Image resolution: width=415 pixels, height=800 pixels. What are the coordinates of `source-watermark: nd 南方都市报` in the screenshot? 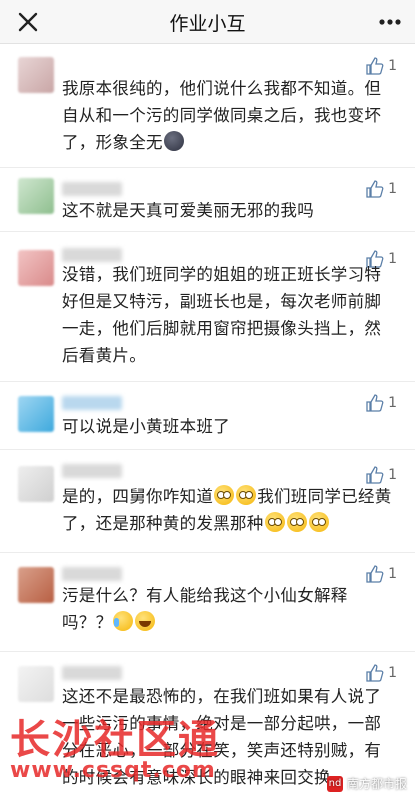 It's located at (366, 783).